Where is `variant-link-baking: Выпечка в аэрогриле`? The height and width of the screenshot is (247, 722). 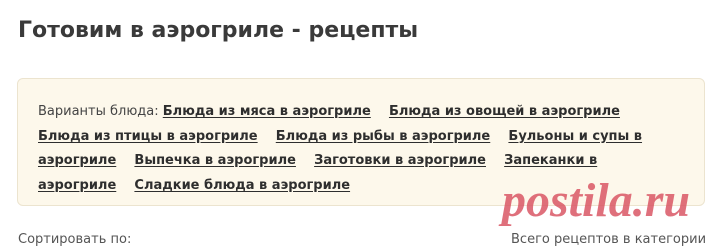 variant-link-baking: Выпечка в аэрогриле is located at coordinates (215, 160).